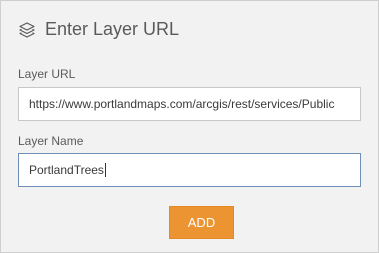 The height and width of the screenshot is (253, 379). Describe the element at coordinates (47, 74) in the screenshot. I see `layer-url-label: Layer URL` at that location.